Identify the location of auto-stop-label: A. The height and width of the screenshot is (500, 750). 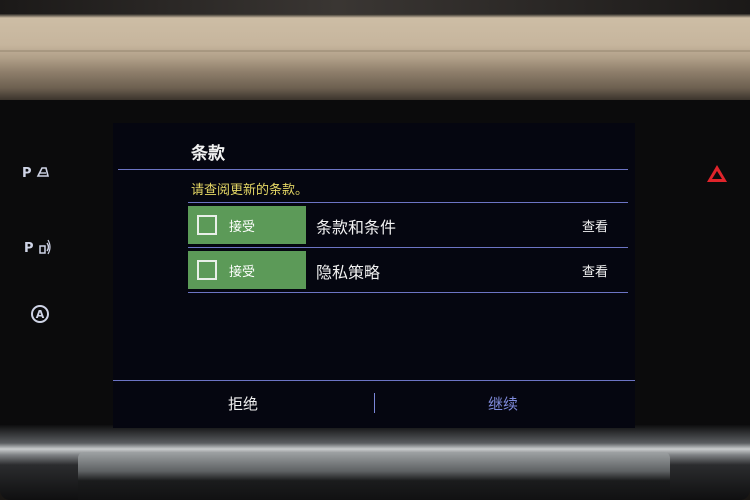
(40, 314).